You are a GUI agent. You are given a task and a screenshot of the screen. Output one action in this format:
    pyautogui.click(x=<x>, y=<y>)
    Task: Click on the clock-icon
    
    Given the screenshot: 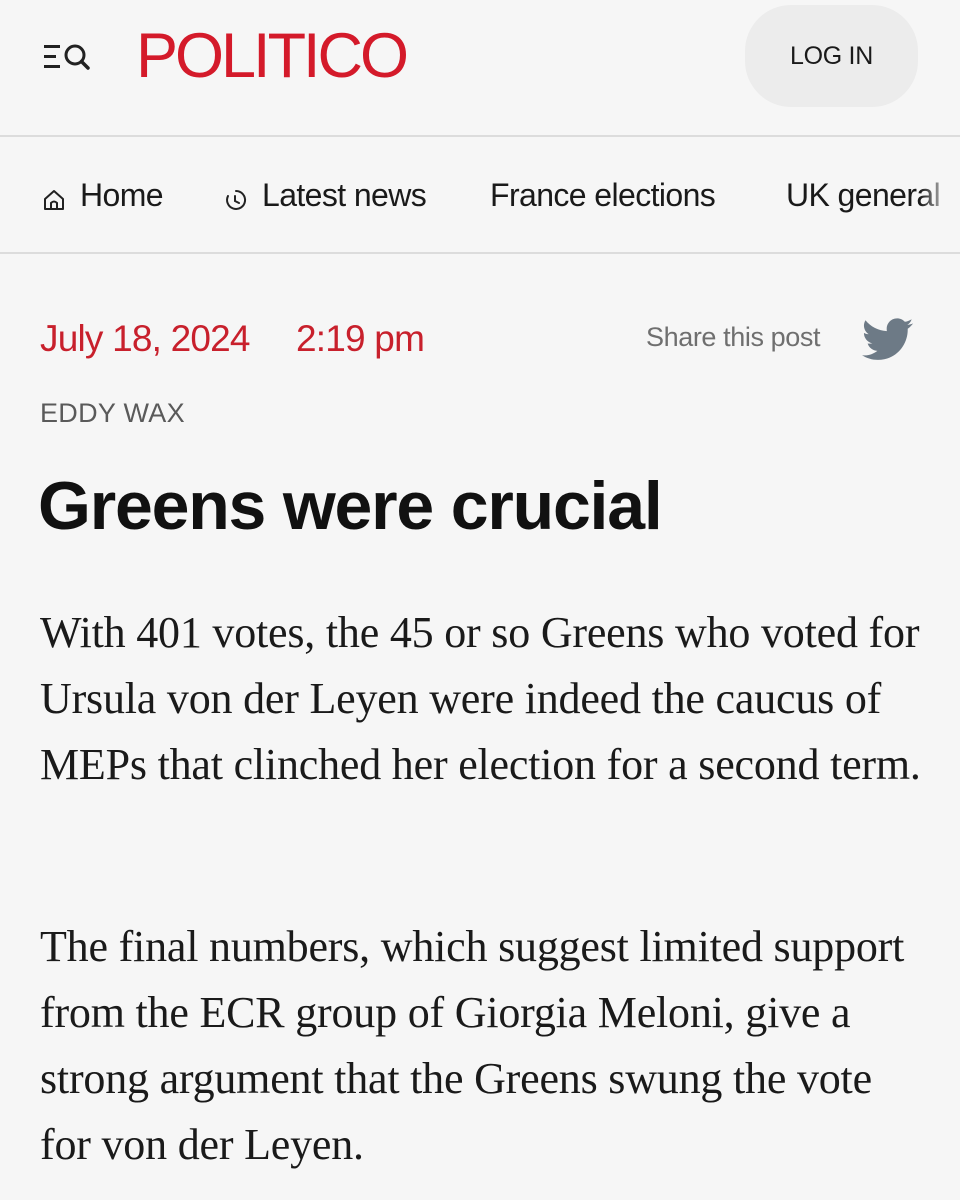 What is the action you would take?
    pyautogui.click(x=236, y=196)
    